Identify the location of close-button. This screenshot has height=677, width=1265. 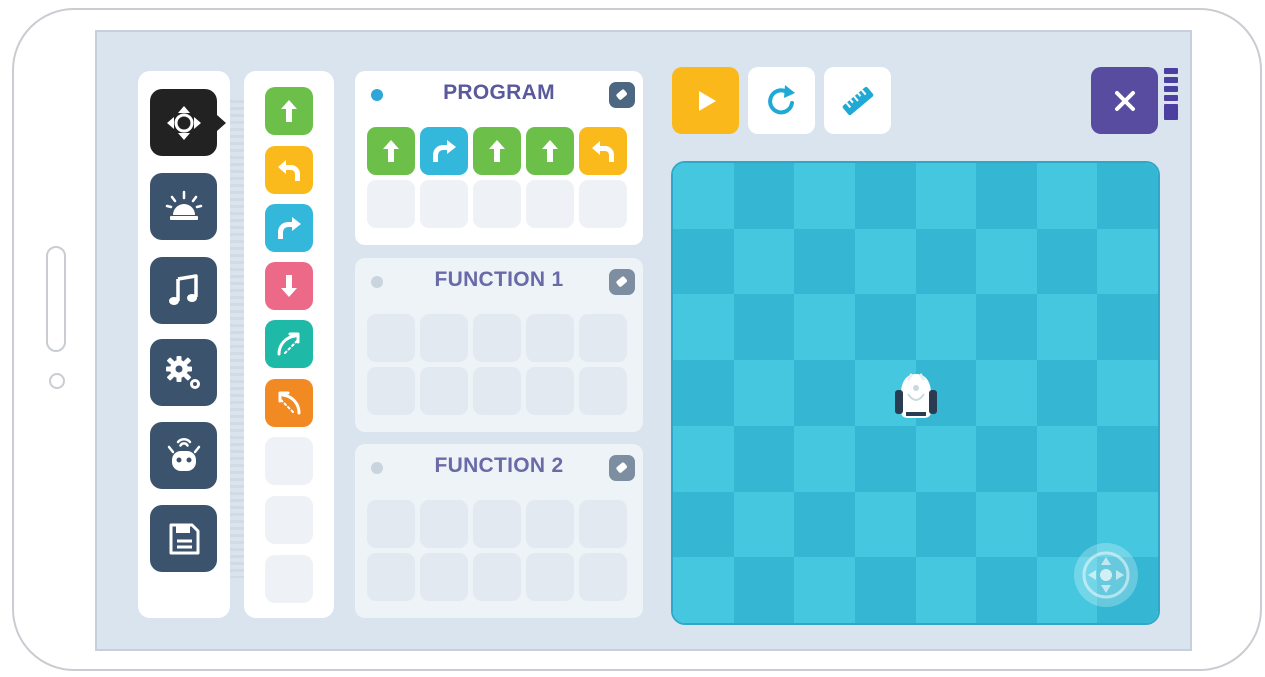
(1124, 100).